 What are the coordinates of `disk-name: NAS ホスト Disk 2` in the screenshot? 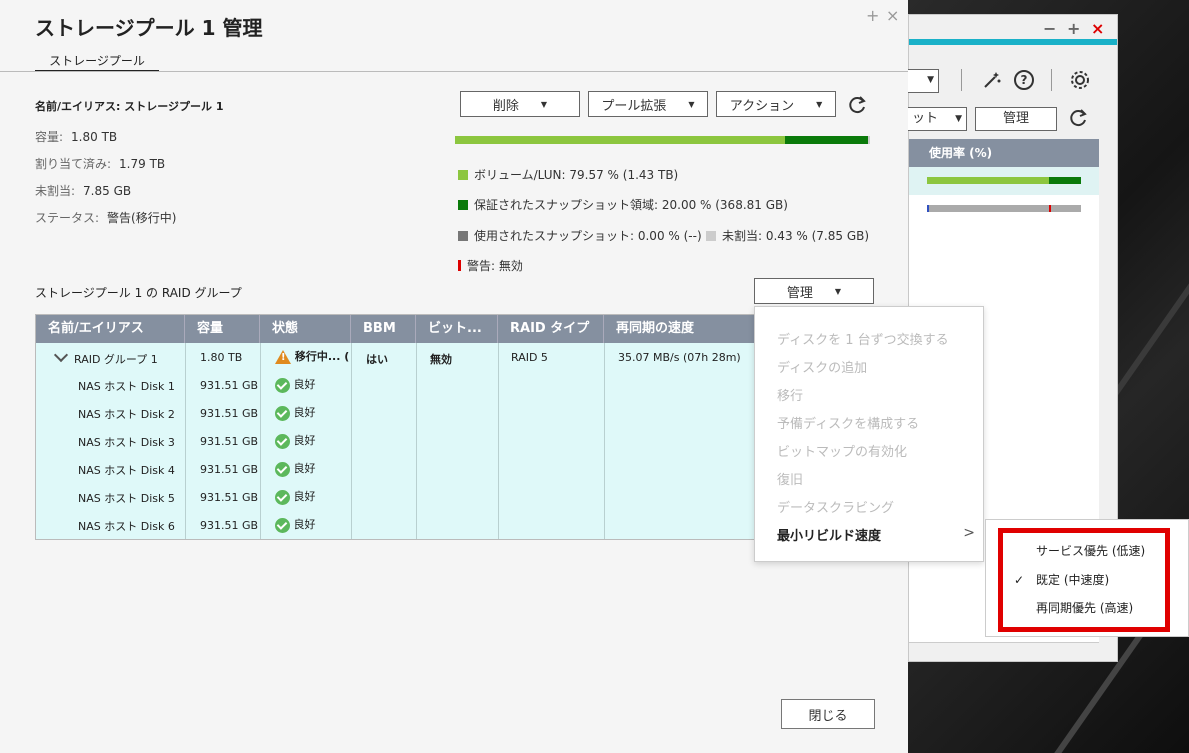 It's located at (126, 414).